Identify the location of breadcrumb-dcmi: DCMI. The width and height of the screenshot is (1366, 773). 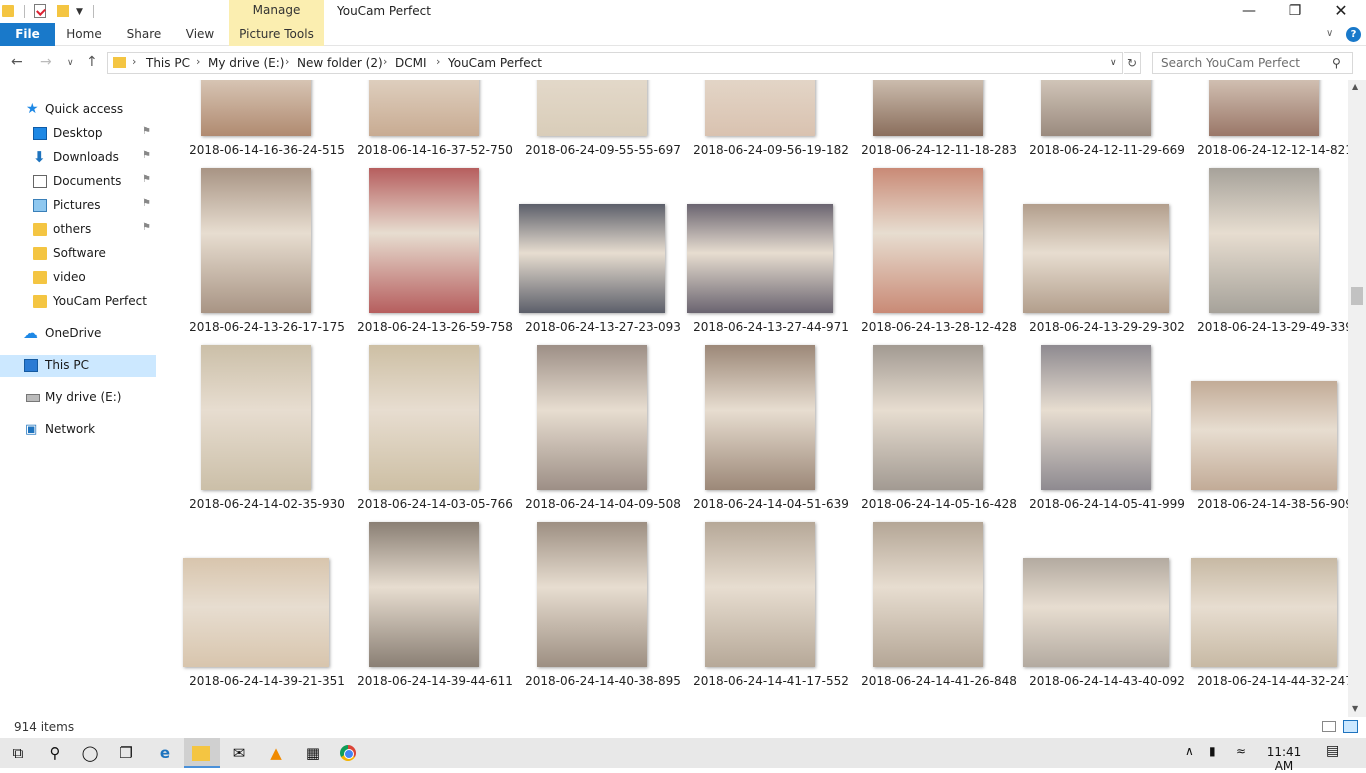
(411, 63).